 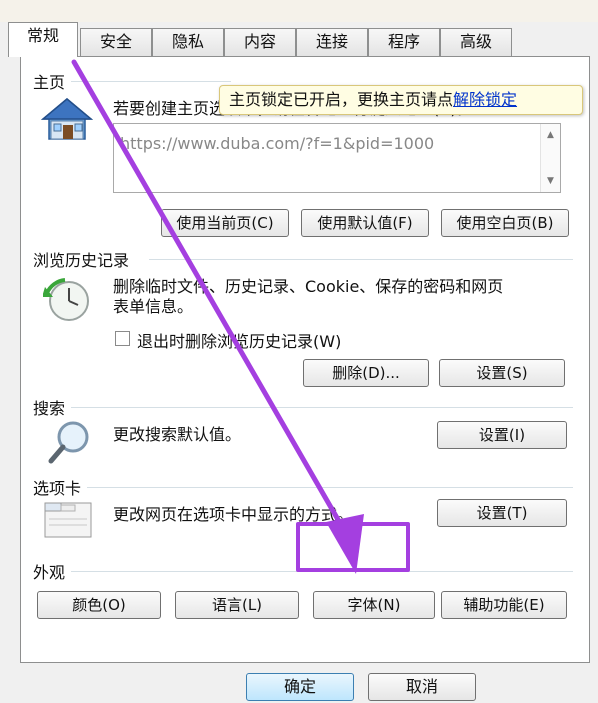 What do you see at coordinates (550, 135) in the screenshot?
I see `scroll-up-icon: ▲` at bounding box center [550, 135].